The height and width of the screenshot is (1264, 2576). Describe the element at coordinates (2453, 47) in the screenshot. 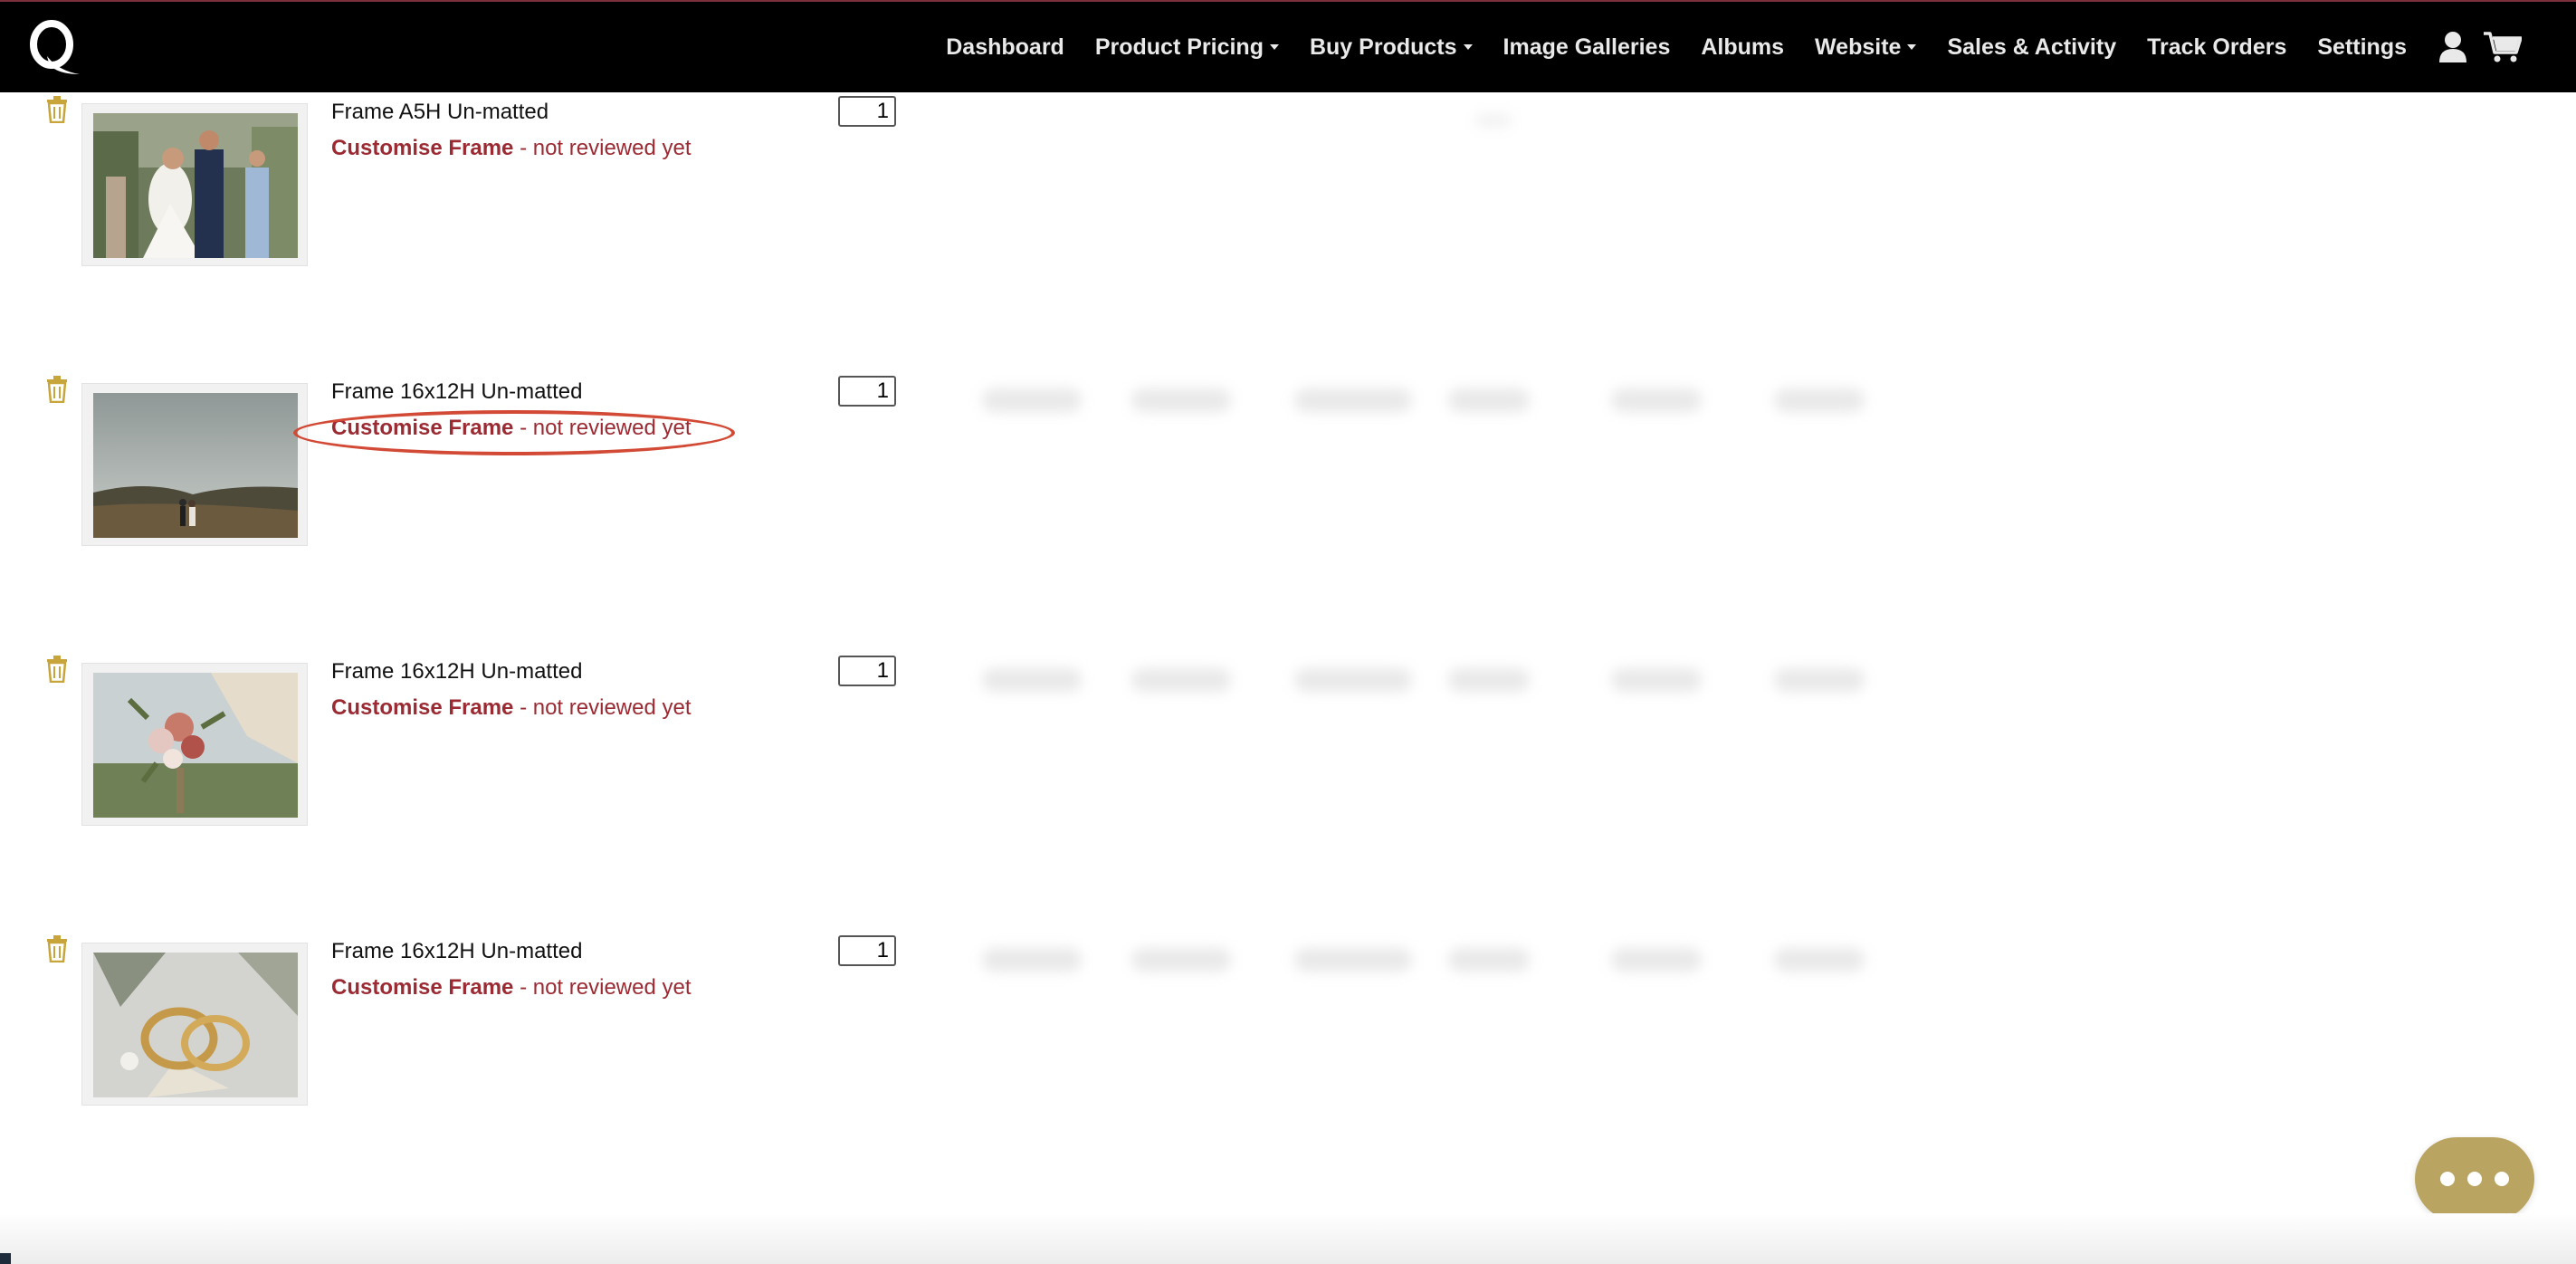

I see `user-icon` at that location.